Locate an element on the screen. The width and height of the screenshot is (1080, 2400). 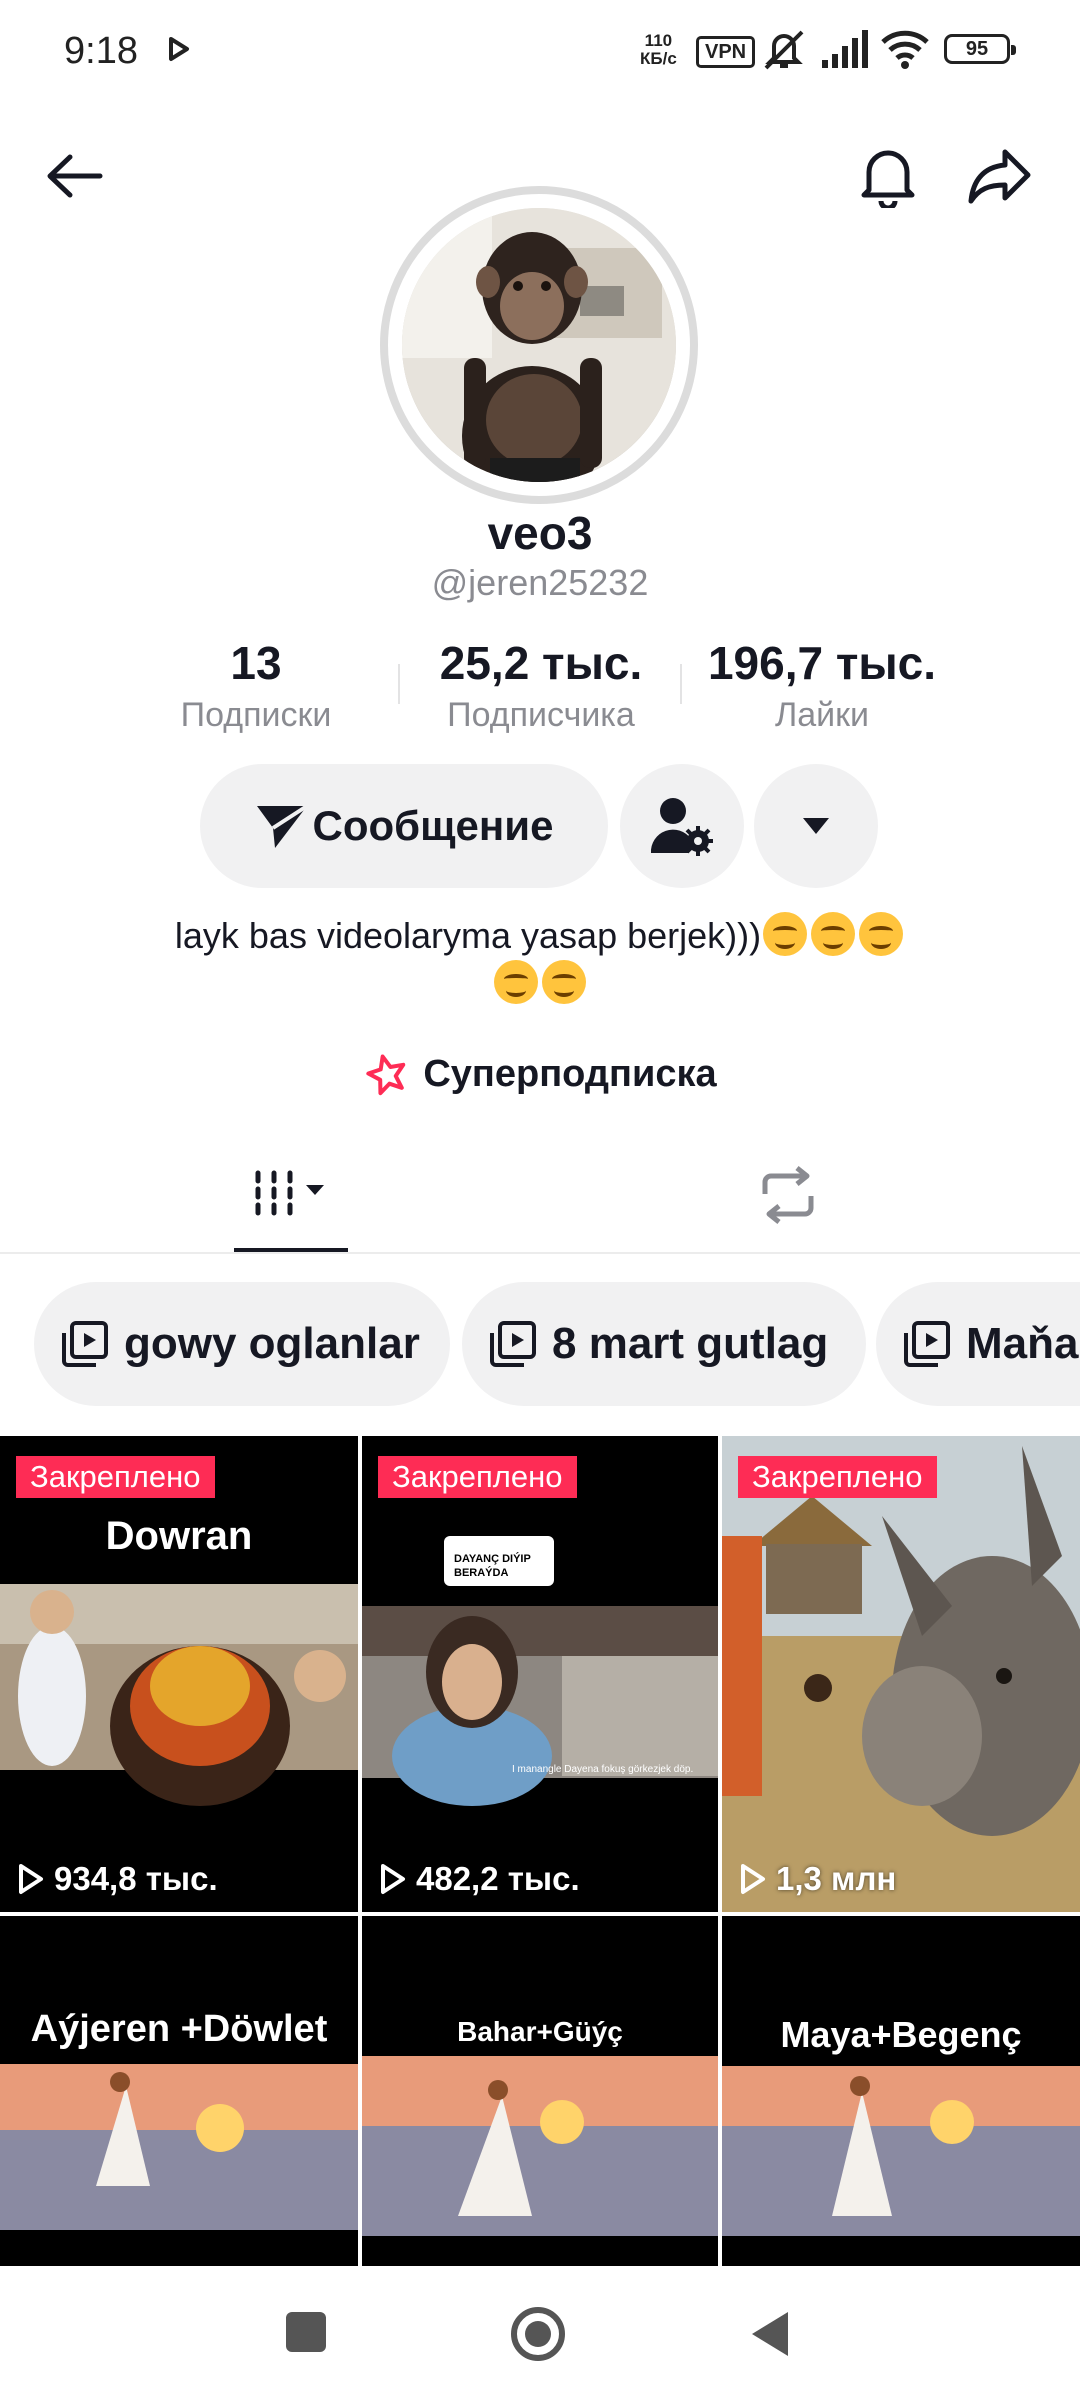
superfollow-label: Суперподписка is located at coordinates (570, 1073).